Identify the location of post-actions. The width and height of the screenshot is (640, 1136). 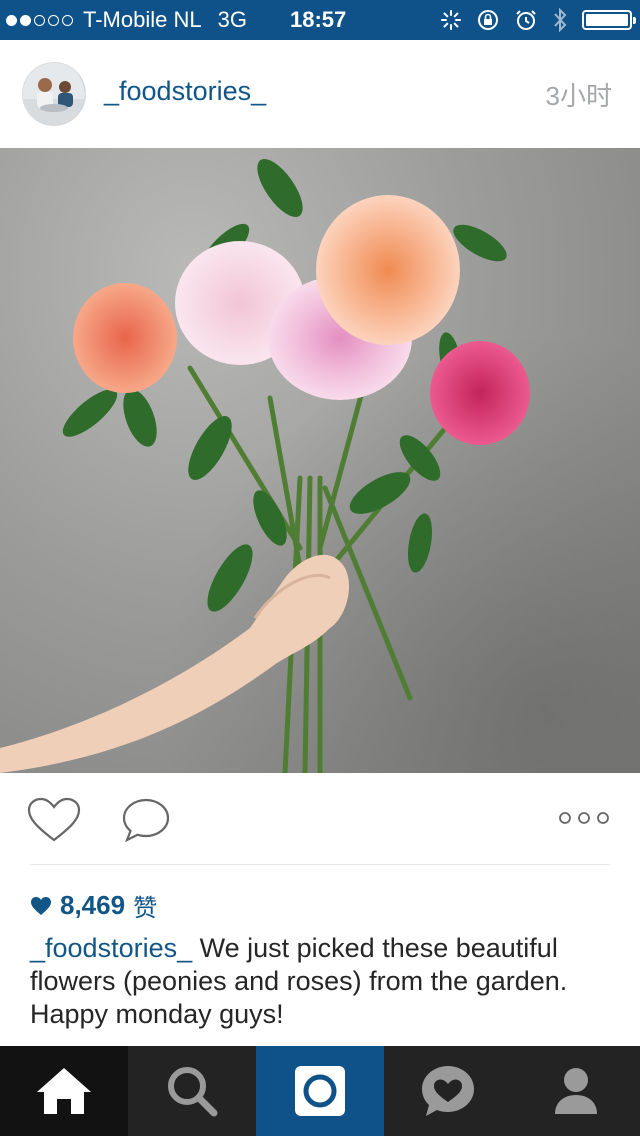
(320, 819).